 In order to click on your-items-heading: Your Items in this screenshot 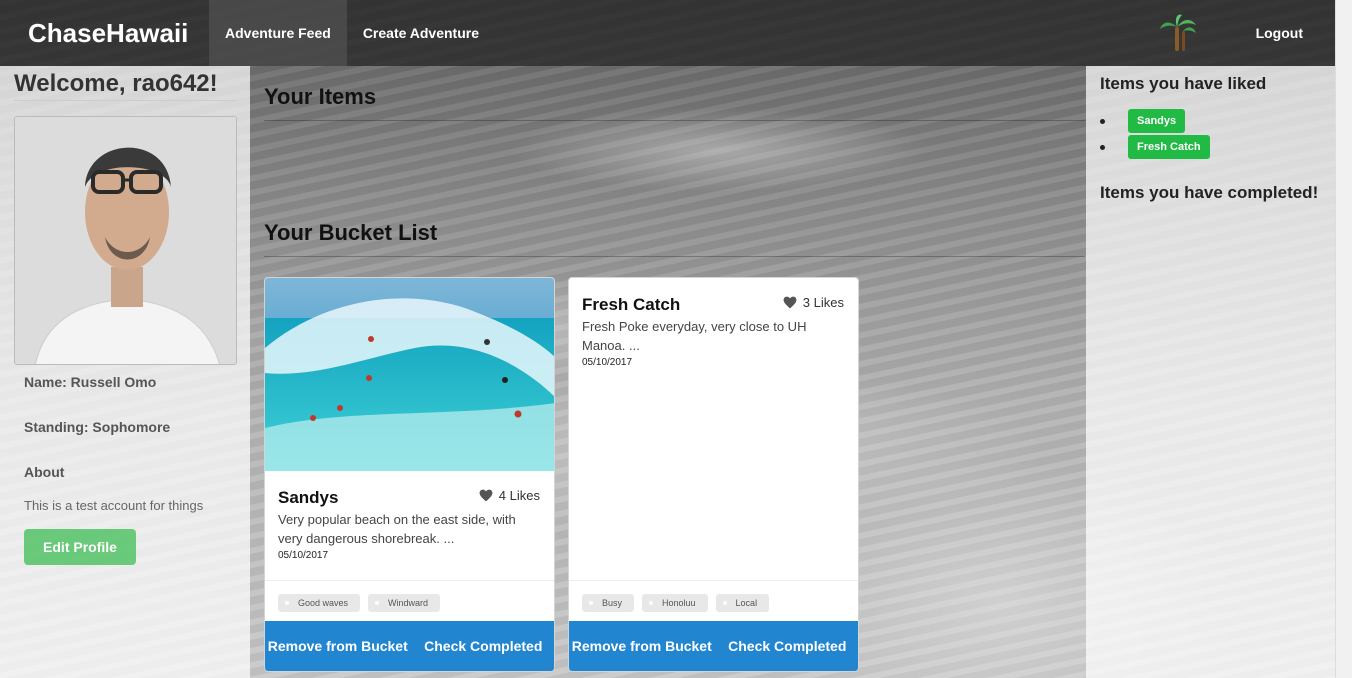, I will do `click(674, 102)`.